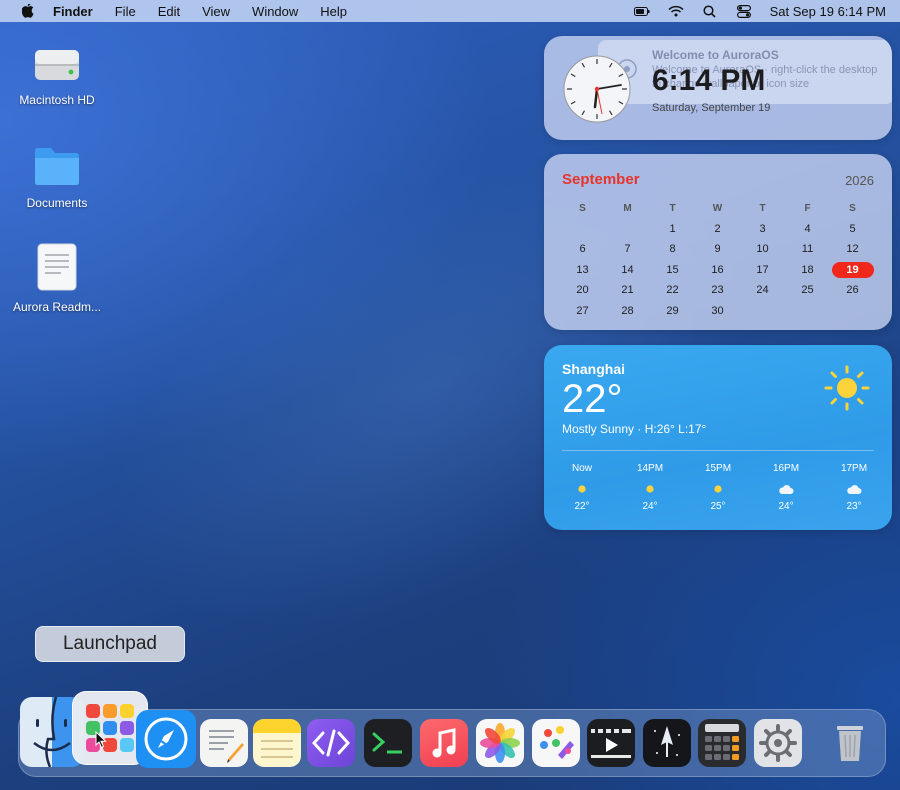  I want to click on terminal-icon, so click(388, 743).